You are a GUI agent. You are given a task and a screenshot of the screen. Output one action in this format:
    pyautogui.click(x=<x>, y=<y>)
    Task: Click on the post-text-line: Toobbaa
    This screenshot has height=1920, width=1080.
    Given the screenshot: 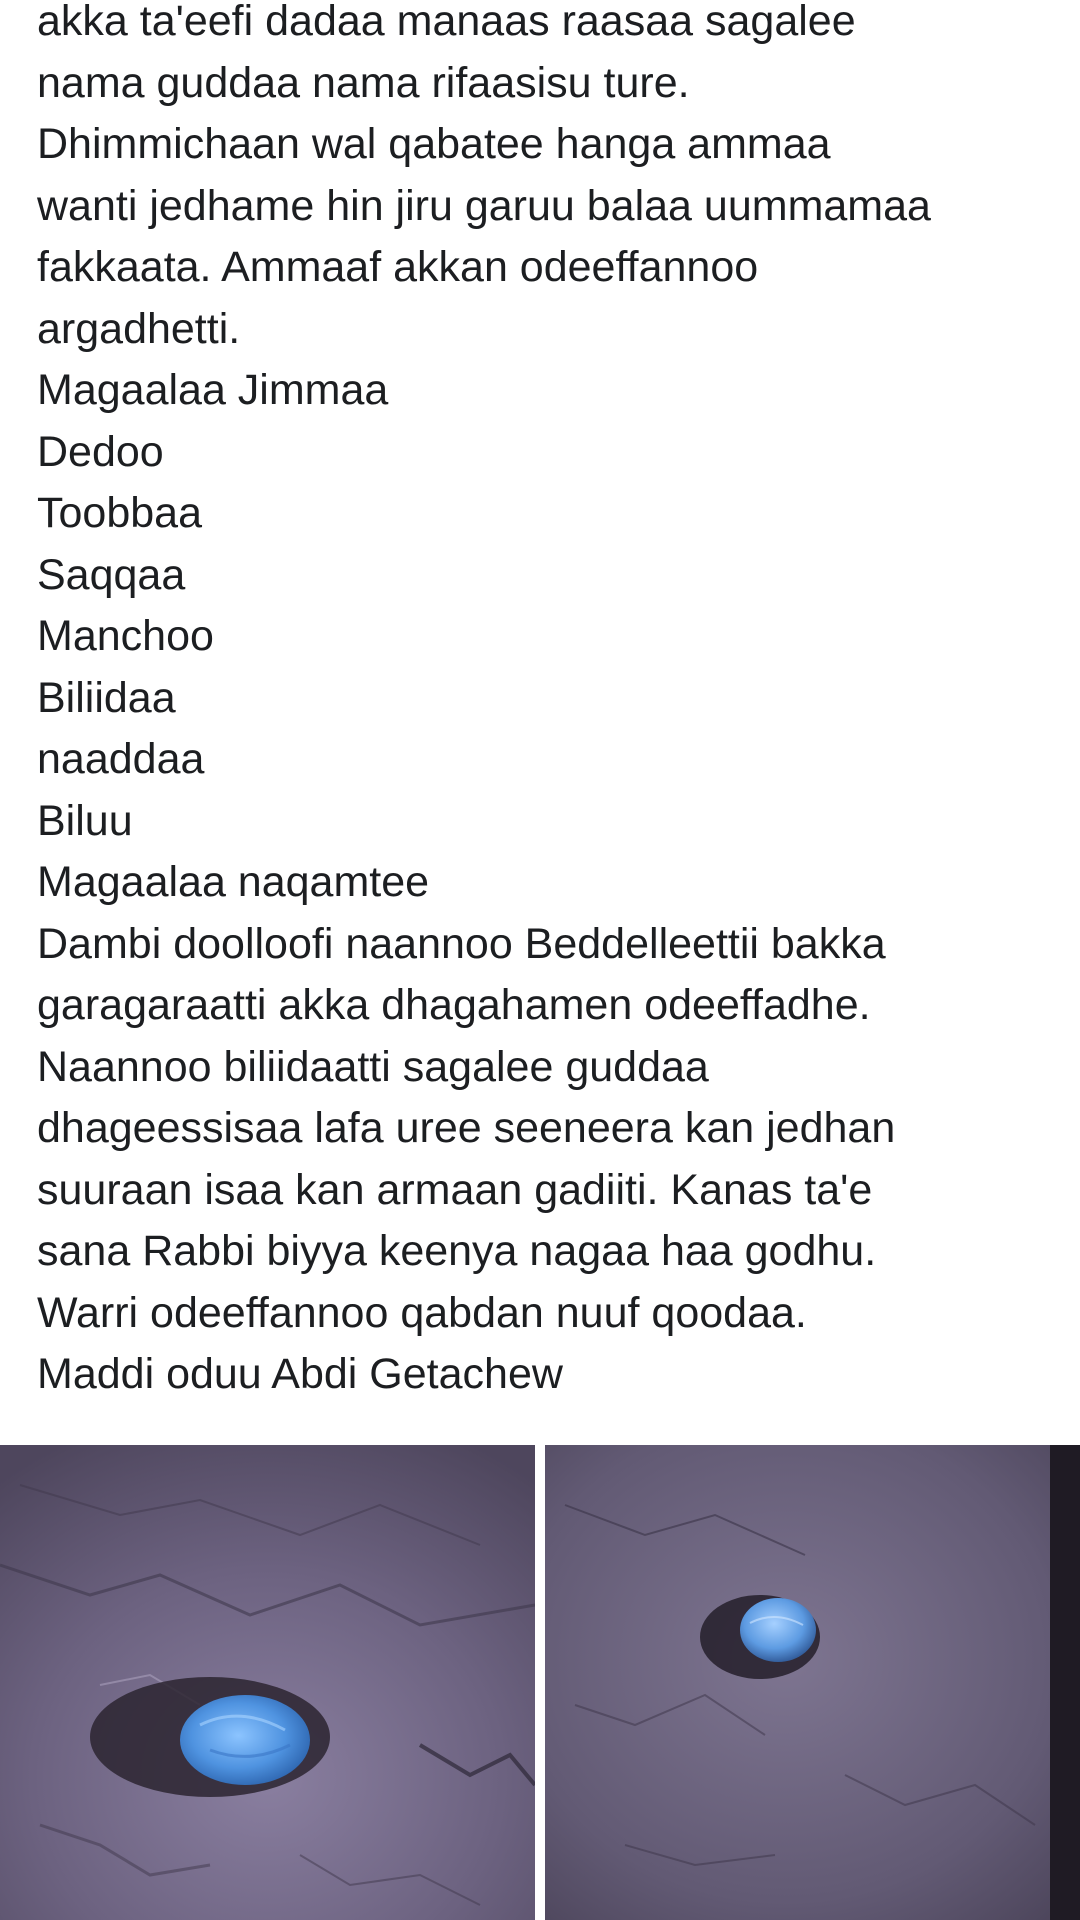 What is the action you would take?
    pyautogui.click(x=119, y=513)
    